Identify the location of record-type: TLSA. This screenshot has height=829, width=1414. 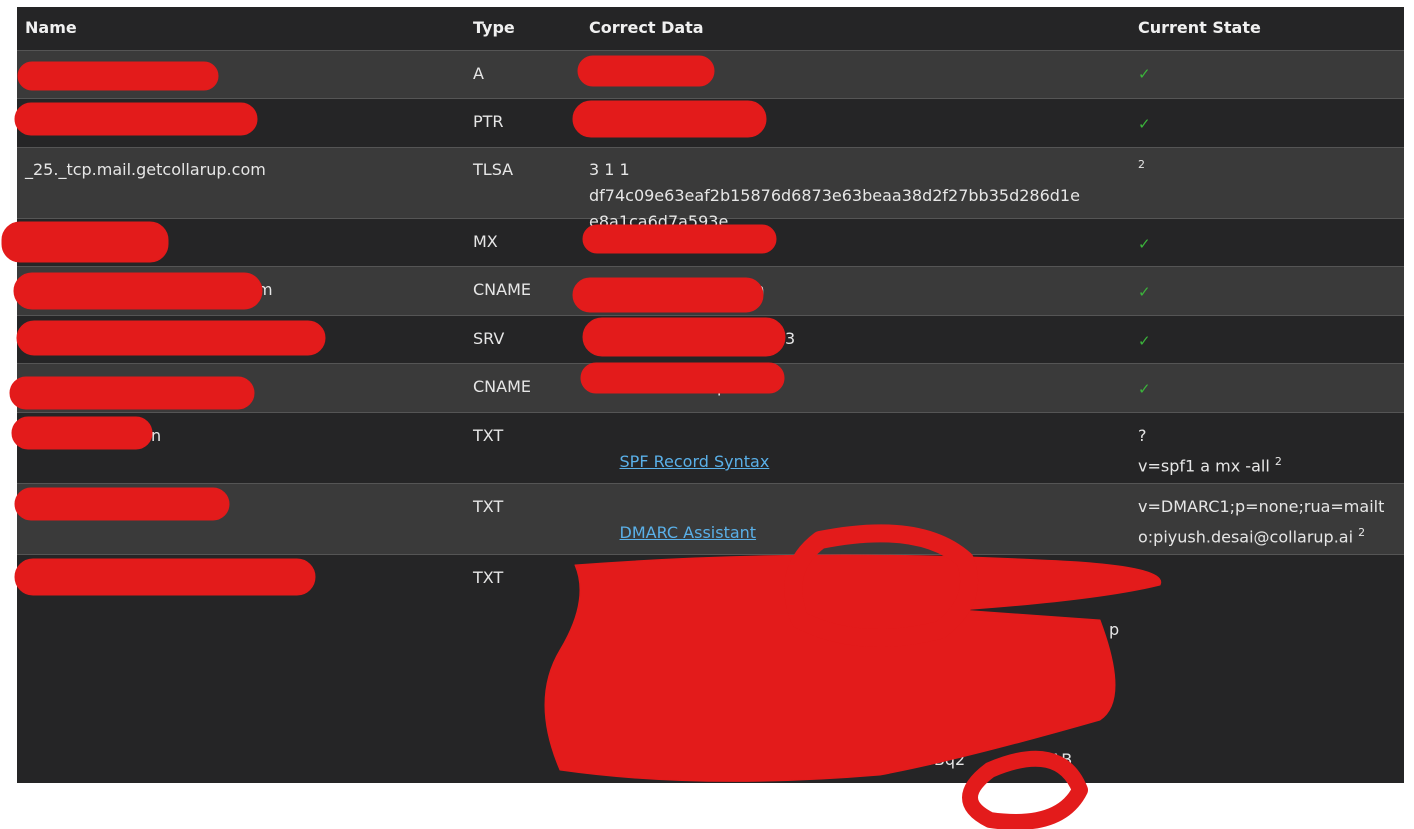
(493, 169).